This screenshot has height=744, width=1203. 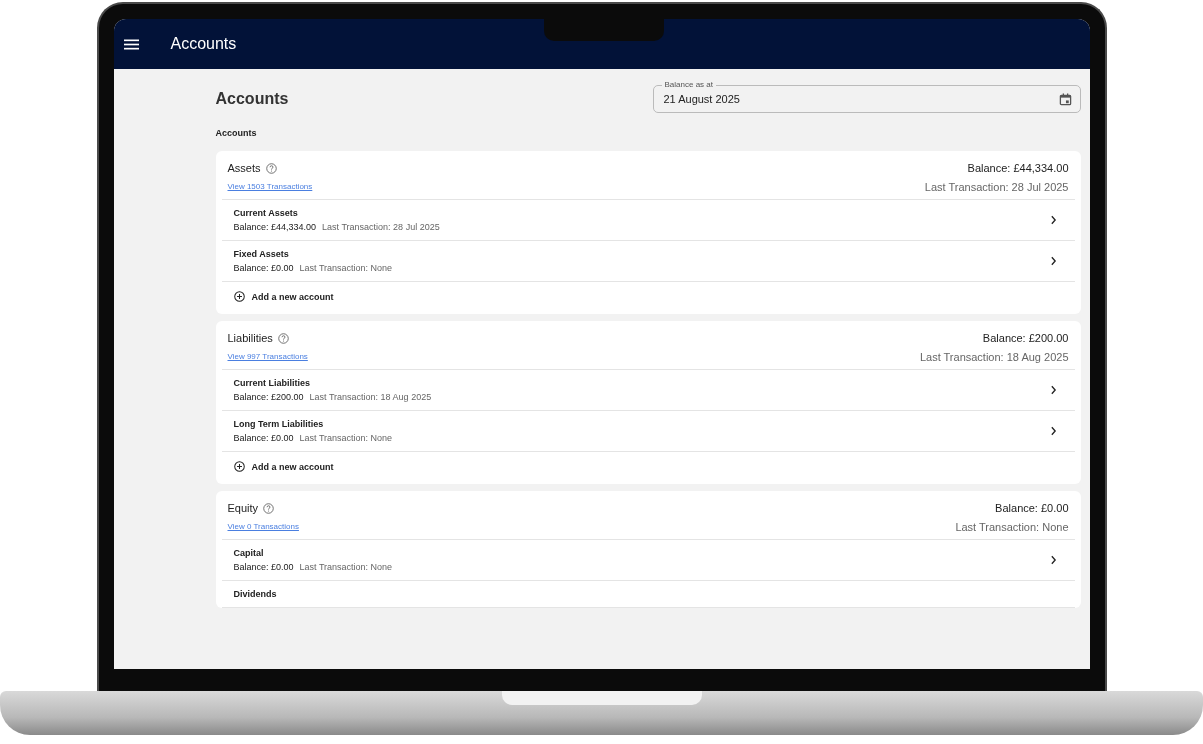 What do you see at coordinates (648, 431) in the screenshot?
I see `account-row: Long Term Liabilities Balance: £0.00 Last Transaction: None` at bounding box center [648, 431].